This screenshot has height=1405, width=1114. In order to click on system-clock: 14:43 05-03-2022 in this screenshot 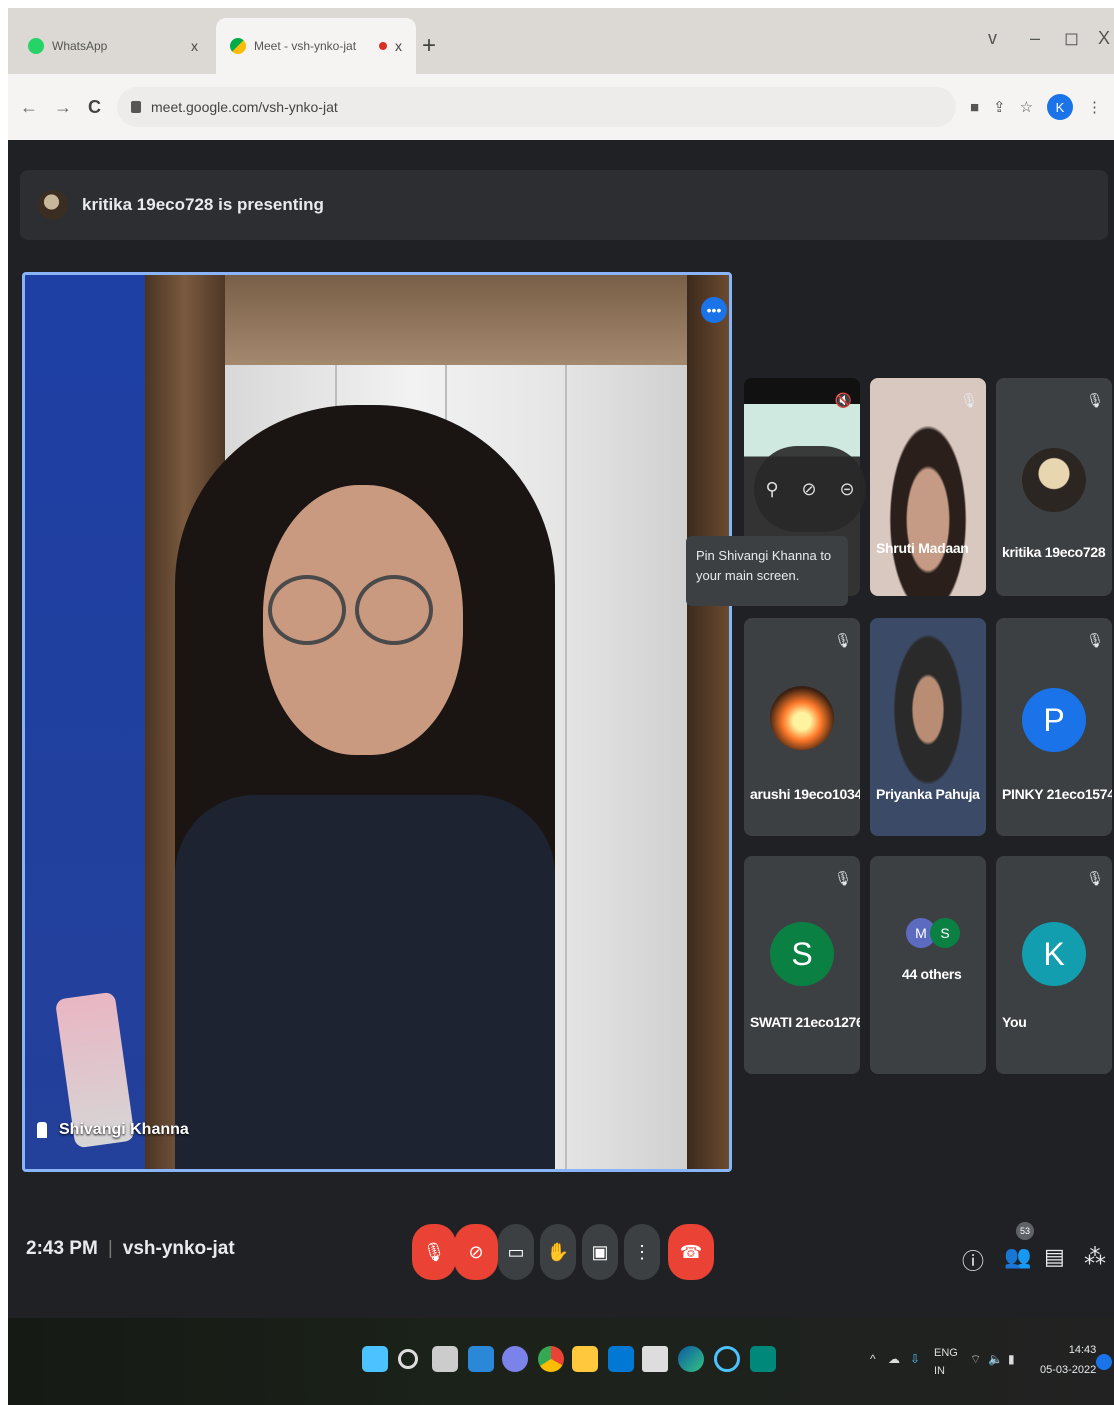, I will do `click(1068, 1360)`.